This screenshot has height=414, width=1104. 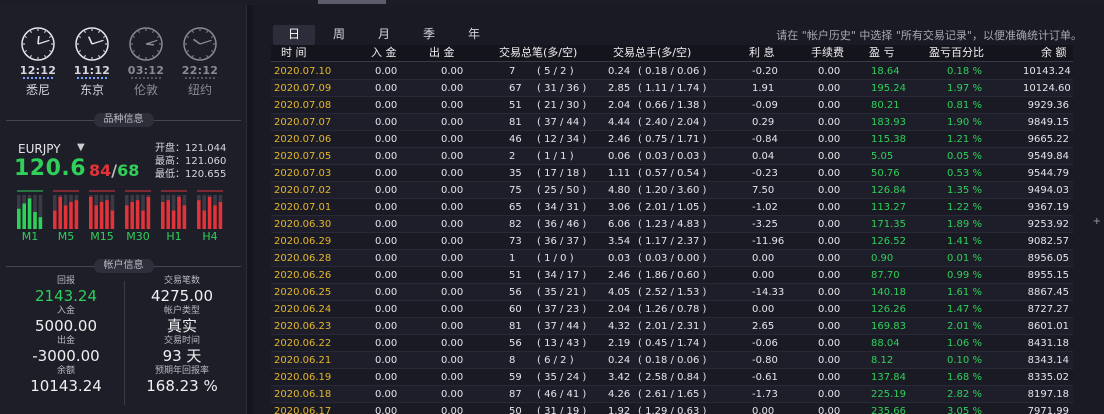 I want to click on timeframe-m15: M15, so click(x=102, y=236).